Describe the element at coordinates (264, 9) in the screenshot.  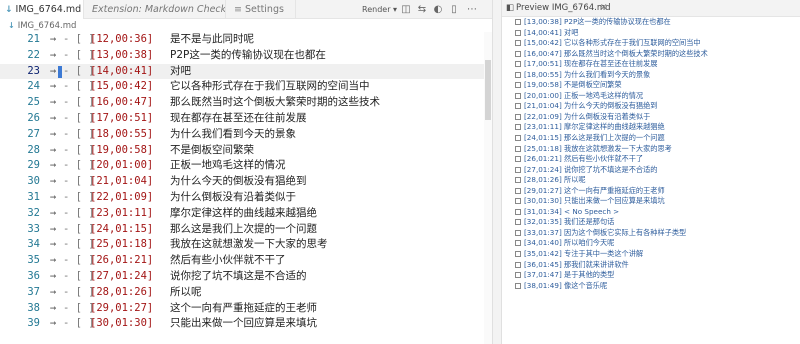
I see `tab-label: Settings` at that location.